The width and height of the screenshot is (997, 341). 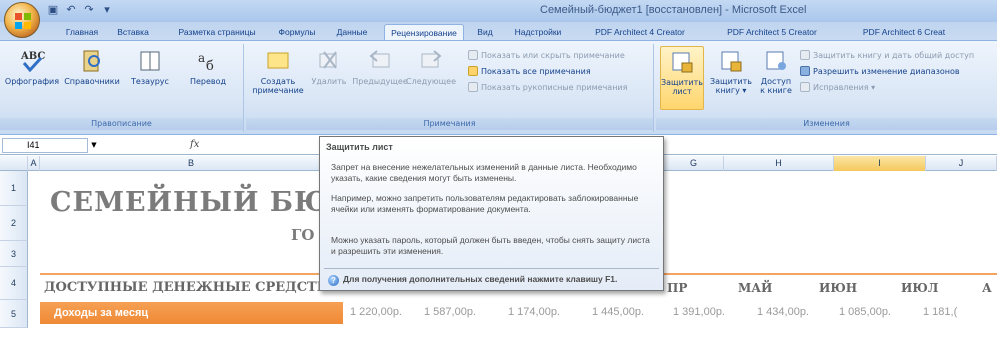 What do you see at coordinates (473, 71) in the screenshot?
I see `show-all-comments-icon` at bounding box center [473, 71].